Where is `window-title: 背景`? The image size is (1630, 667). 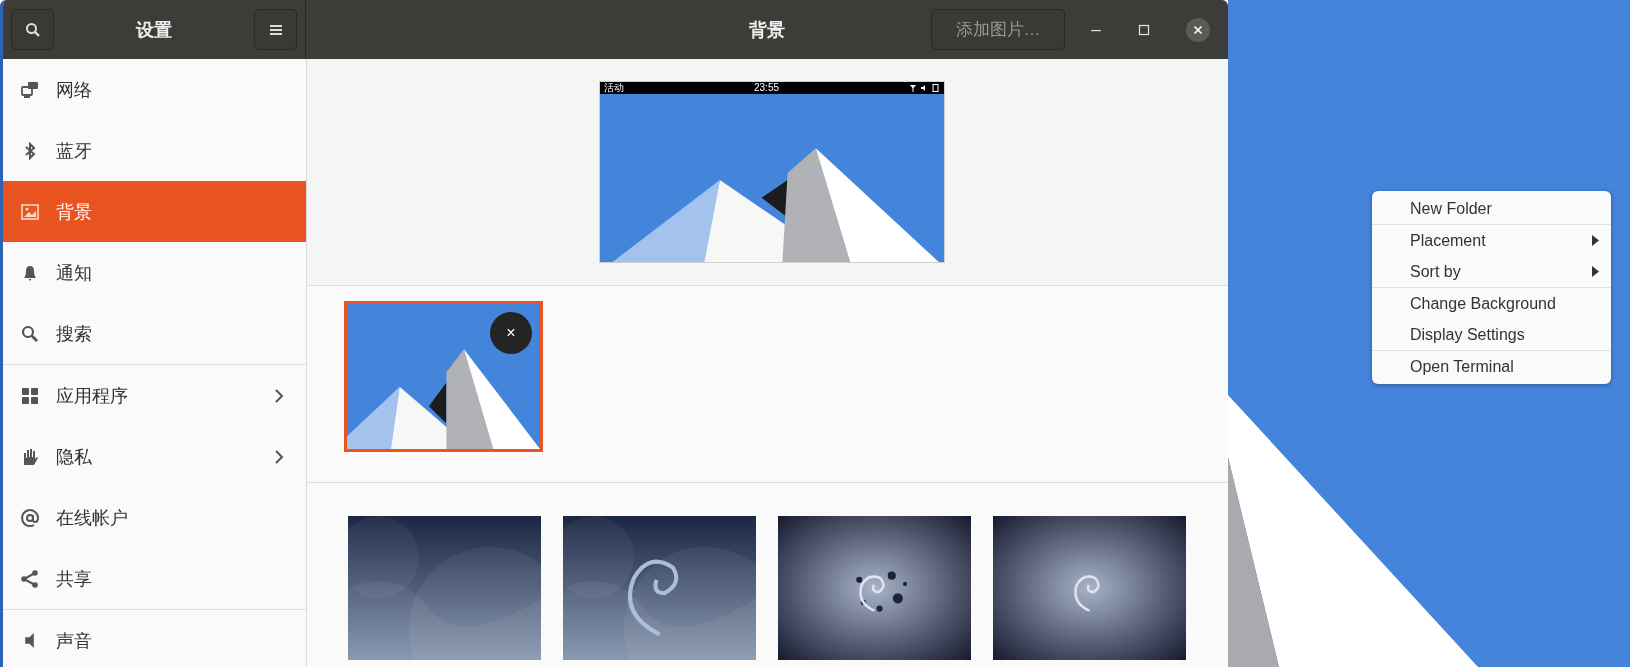 window-title: 背景 is located at coordinates (767, 30).